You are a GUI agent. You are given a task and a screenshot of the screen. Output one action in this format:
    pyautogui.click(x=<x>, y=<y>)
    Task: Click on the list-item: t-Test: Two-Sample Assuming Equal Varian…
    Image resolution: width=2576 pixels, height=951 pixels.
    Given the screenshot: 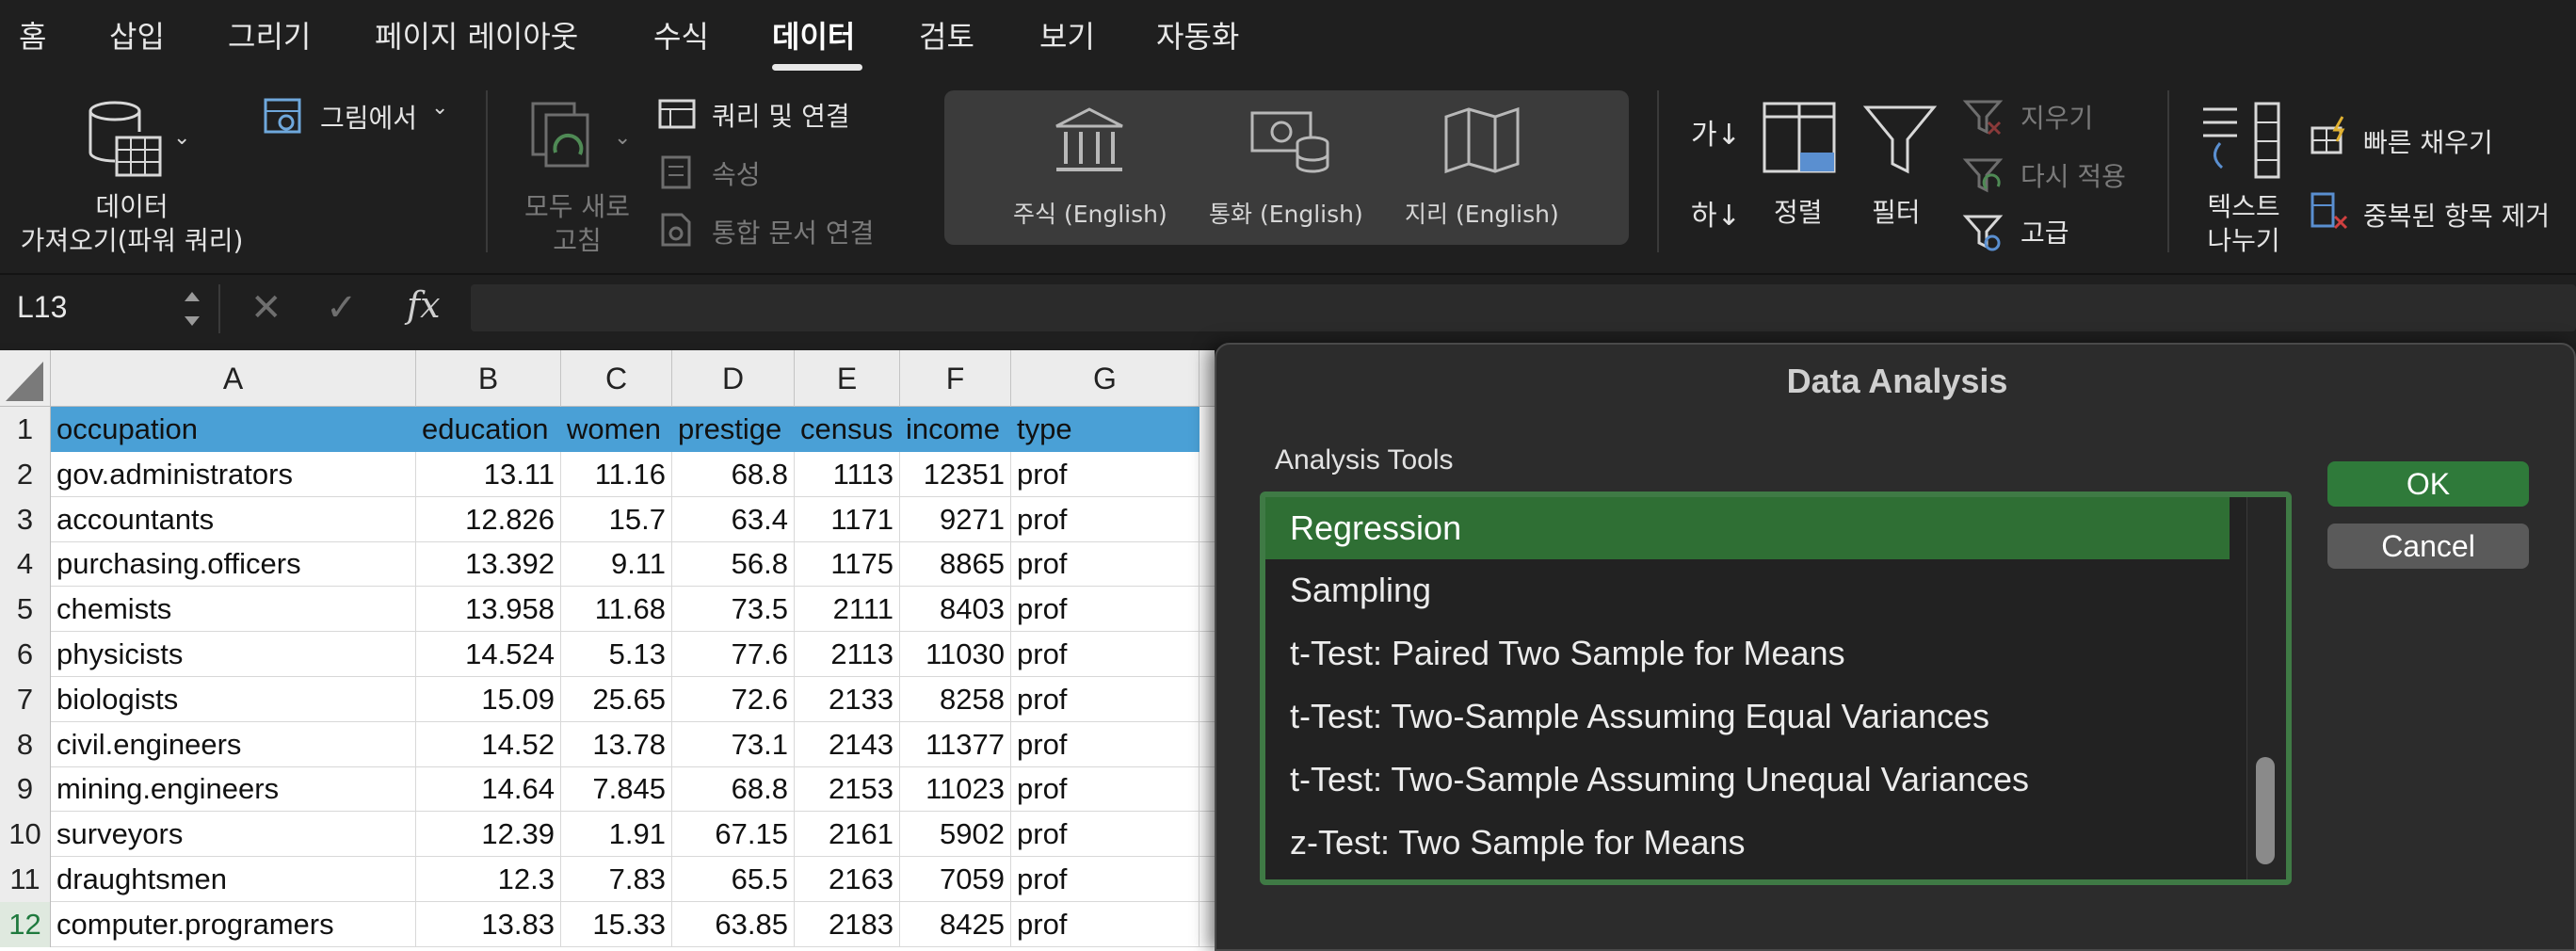 What is the action you would take?
    pyautogui.click(x=1747, y=716)
    